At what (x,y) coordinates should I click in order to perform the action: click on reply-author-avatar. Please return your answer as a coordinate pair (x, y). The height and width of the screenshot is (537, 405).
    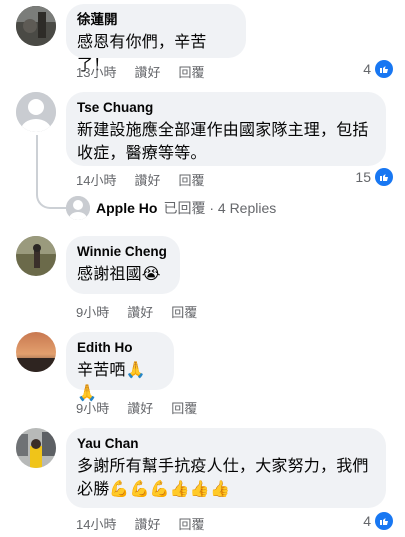
    Looking at the image, I should click on (78, 208).